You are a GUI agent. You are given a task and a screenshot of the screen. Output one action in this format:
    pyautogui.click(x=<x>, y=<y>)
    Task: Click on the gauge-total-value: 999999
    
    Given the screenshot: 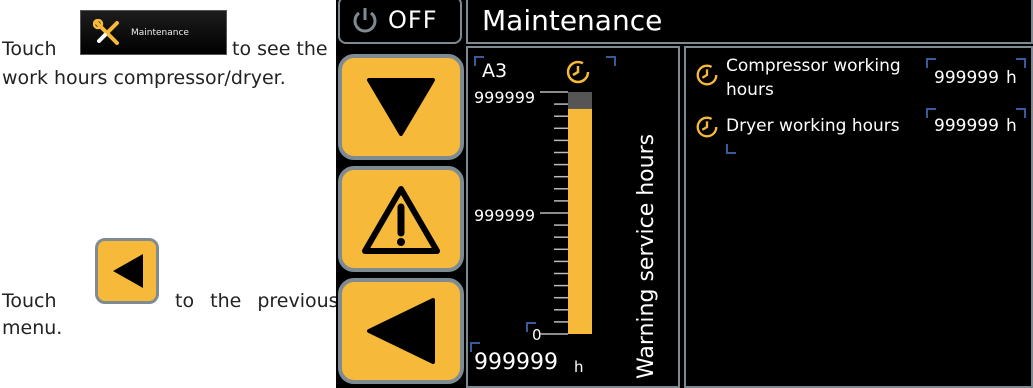 What is the action you would take?
    pyautogui.click(x=516, y=362)
    